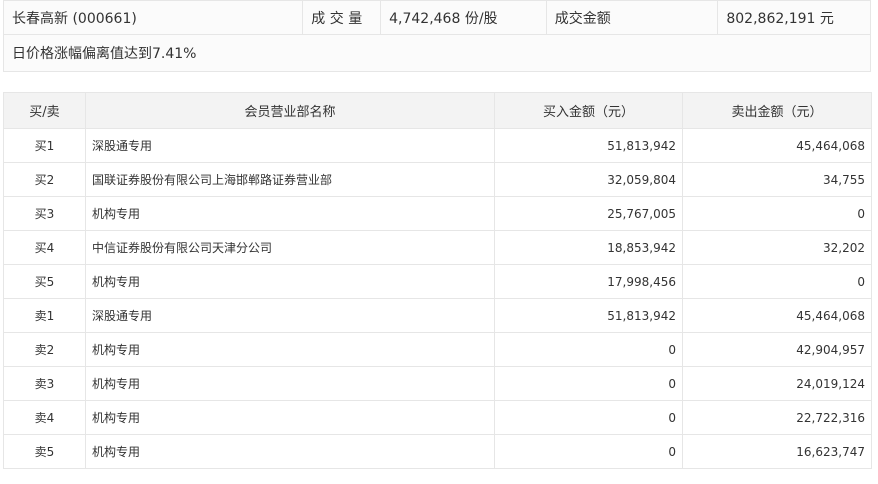 The width and height of the screenshot is (878, 484). What do you see at coordinates (794, 17) in the screenshot?
I see `amount-value: 802,862,191 元` at bounding box center [794, 17].